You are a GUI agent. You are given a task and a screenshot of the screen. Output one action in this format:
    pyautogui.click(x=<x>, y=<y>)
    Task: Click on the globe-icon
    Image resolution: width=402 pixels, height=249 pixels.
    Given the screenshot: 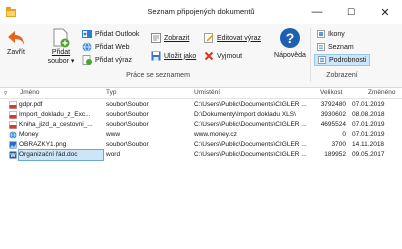 What is the action you would take?
    pyautogui.click(x=87, y=47)
    